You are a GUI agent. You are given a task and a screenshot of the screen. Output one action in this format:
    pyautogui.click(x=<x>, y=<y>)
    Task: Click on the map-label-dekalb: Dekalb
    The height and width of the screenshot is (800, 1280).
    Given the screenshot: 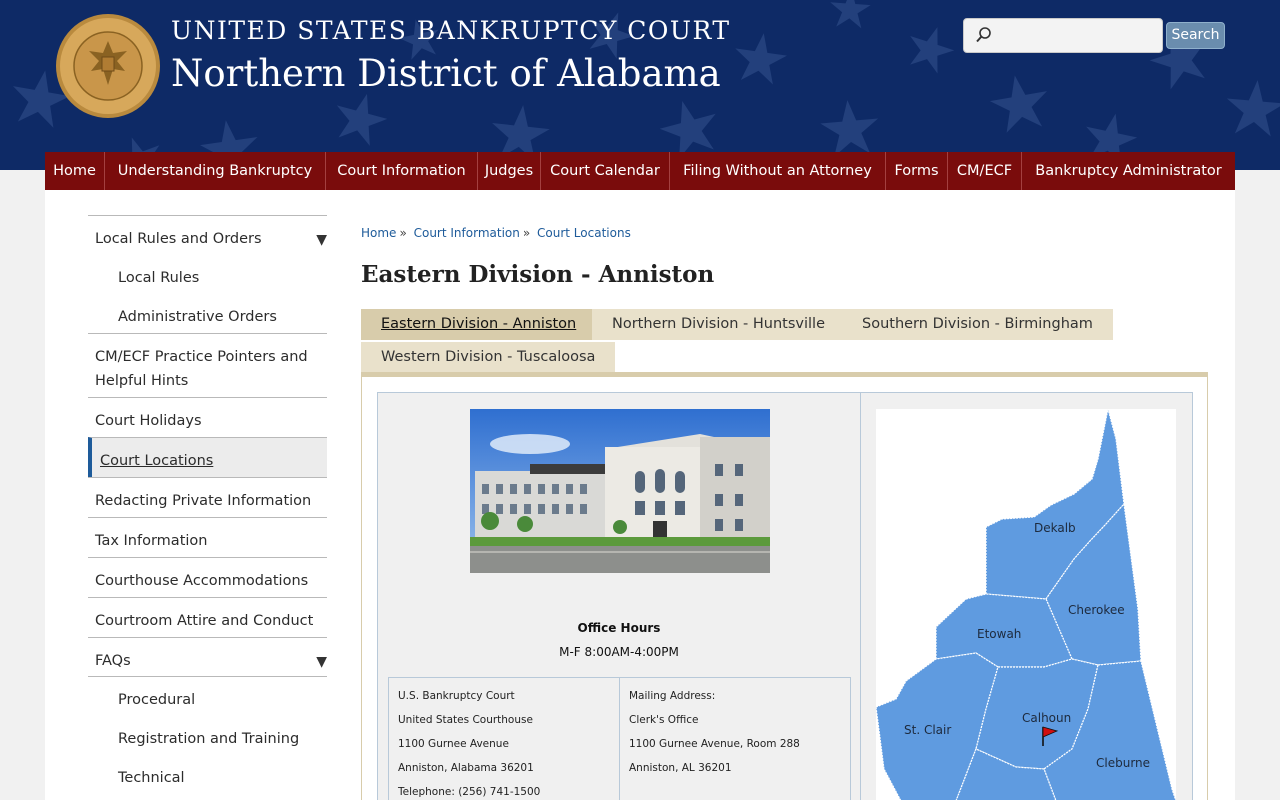 What is the action you would take?
    pyautogui.click(x=1055, y=528)
    